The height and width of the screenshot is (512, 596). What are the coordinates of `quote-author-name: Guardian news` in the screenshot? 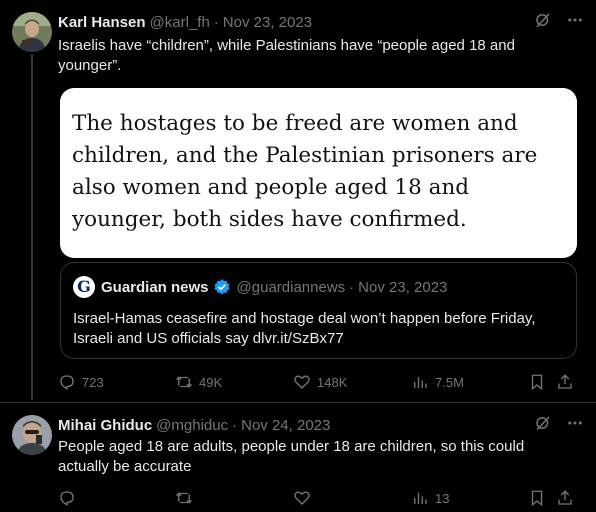 It's located at (155, 287).